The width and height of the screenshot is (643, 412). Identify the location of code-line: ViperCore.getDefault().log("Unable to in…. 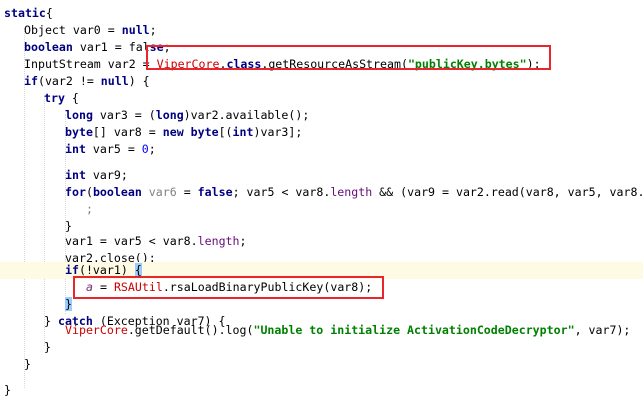
(321, 330).